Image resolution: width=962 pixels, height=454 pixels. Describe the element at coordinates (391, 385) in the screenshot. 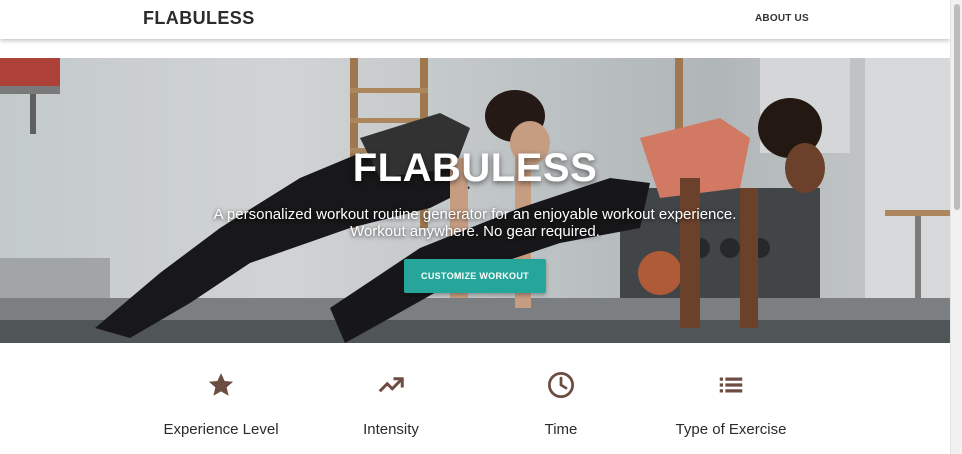

I see `trending-up-icon` at that location.